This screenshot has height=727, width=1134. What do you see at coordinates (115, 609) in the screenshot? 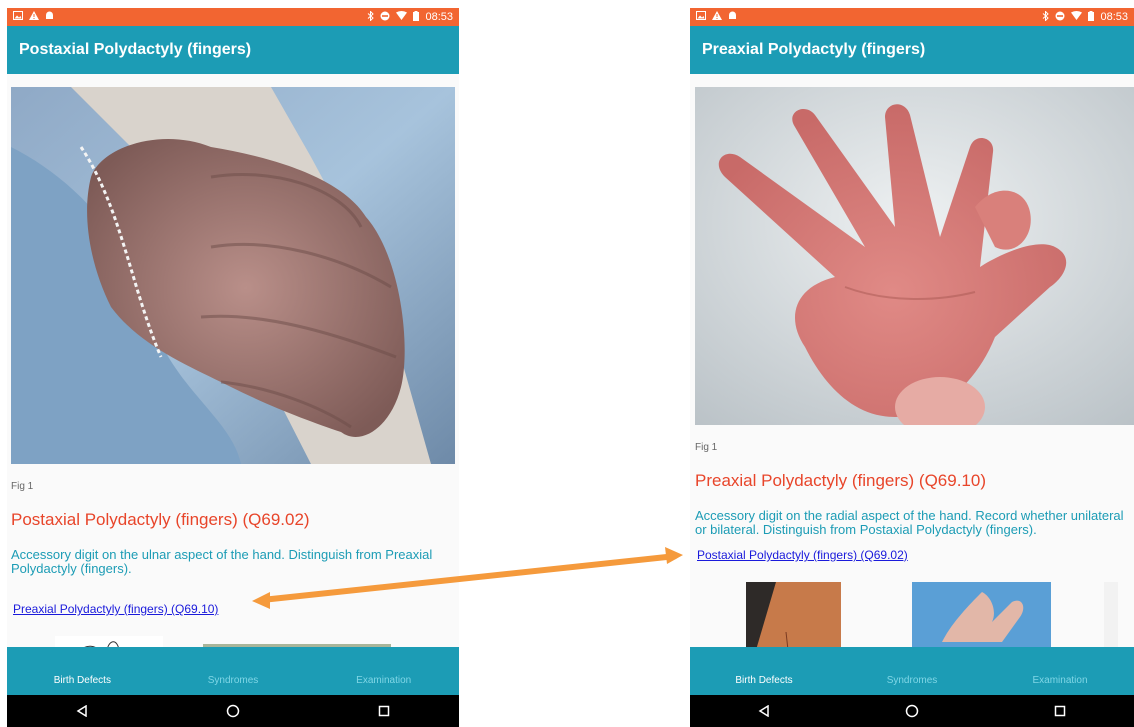
I see `related-entry-link: Preaxial Polydactyly (fingers) (Q69.10)` at bounding box center [115, 609].